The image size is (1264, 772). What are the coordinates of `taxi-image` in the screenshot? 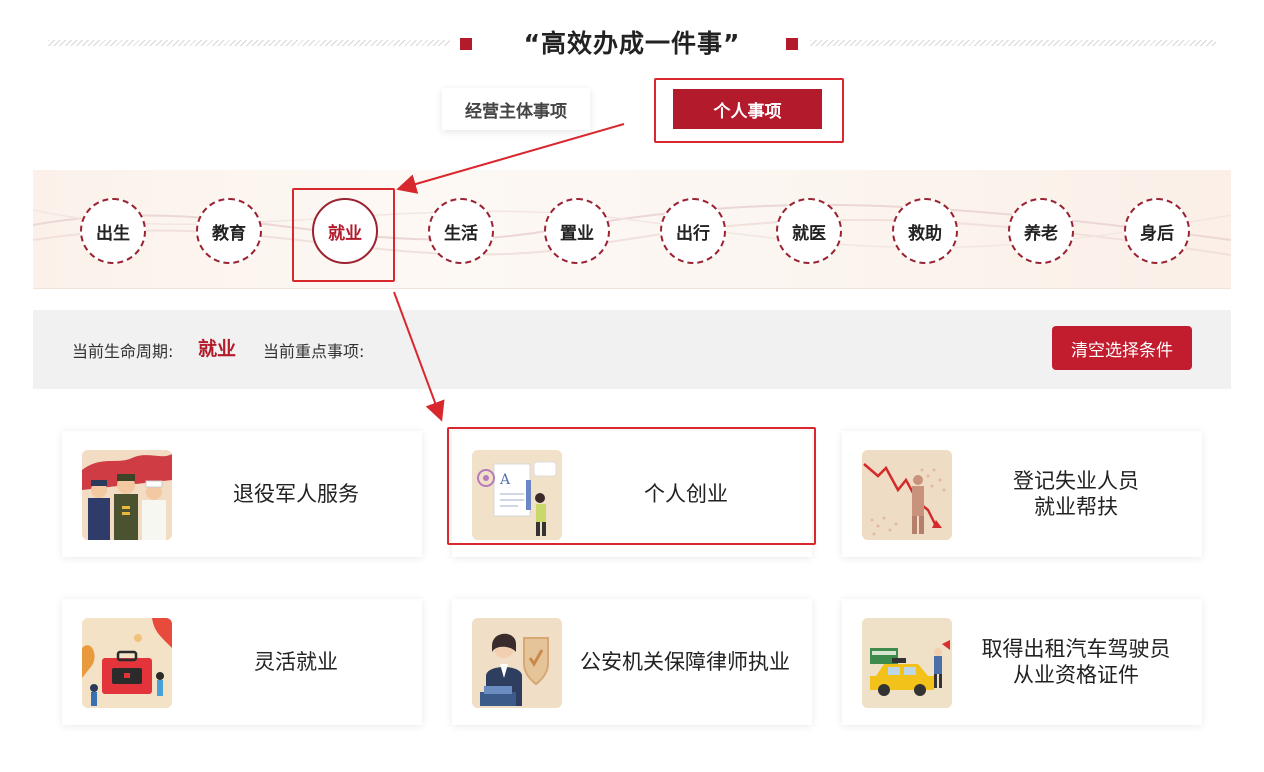 It's located at (907, 663).